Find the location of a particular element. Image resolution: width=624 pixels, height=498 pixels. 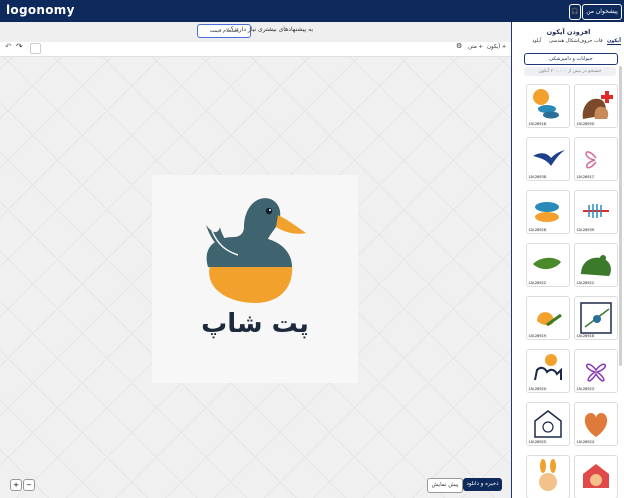

icon-code: LN-26925 is located at coordinates (537, 442).